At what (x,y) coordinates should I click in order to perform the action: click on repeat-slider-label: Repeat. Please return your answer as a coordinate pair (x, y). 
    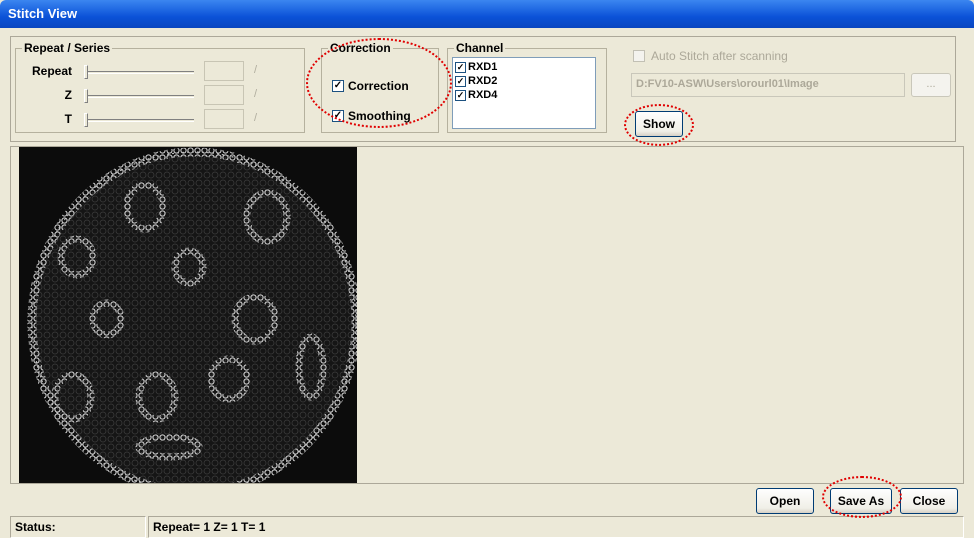
    Looking at the image, I should click on (51, 71).